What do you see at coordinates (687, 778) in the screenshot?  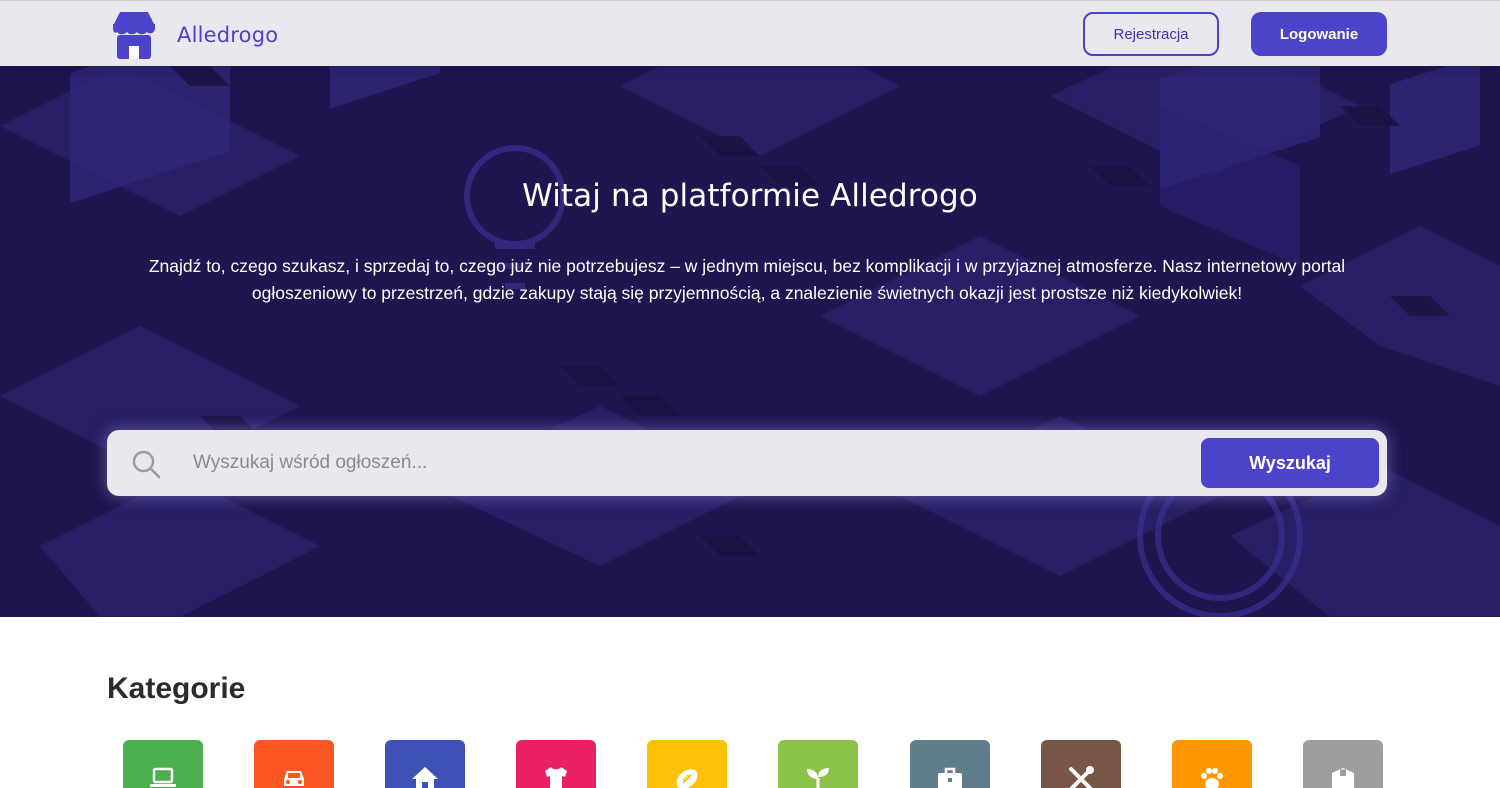 I see `football-icon` at bounding box center [687, 778].